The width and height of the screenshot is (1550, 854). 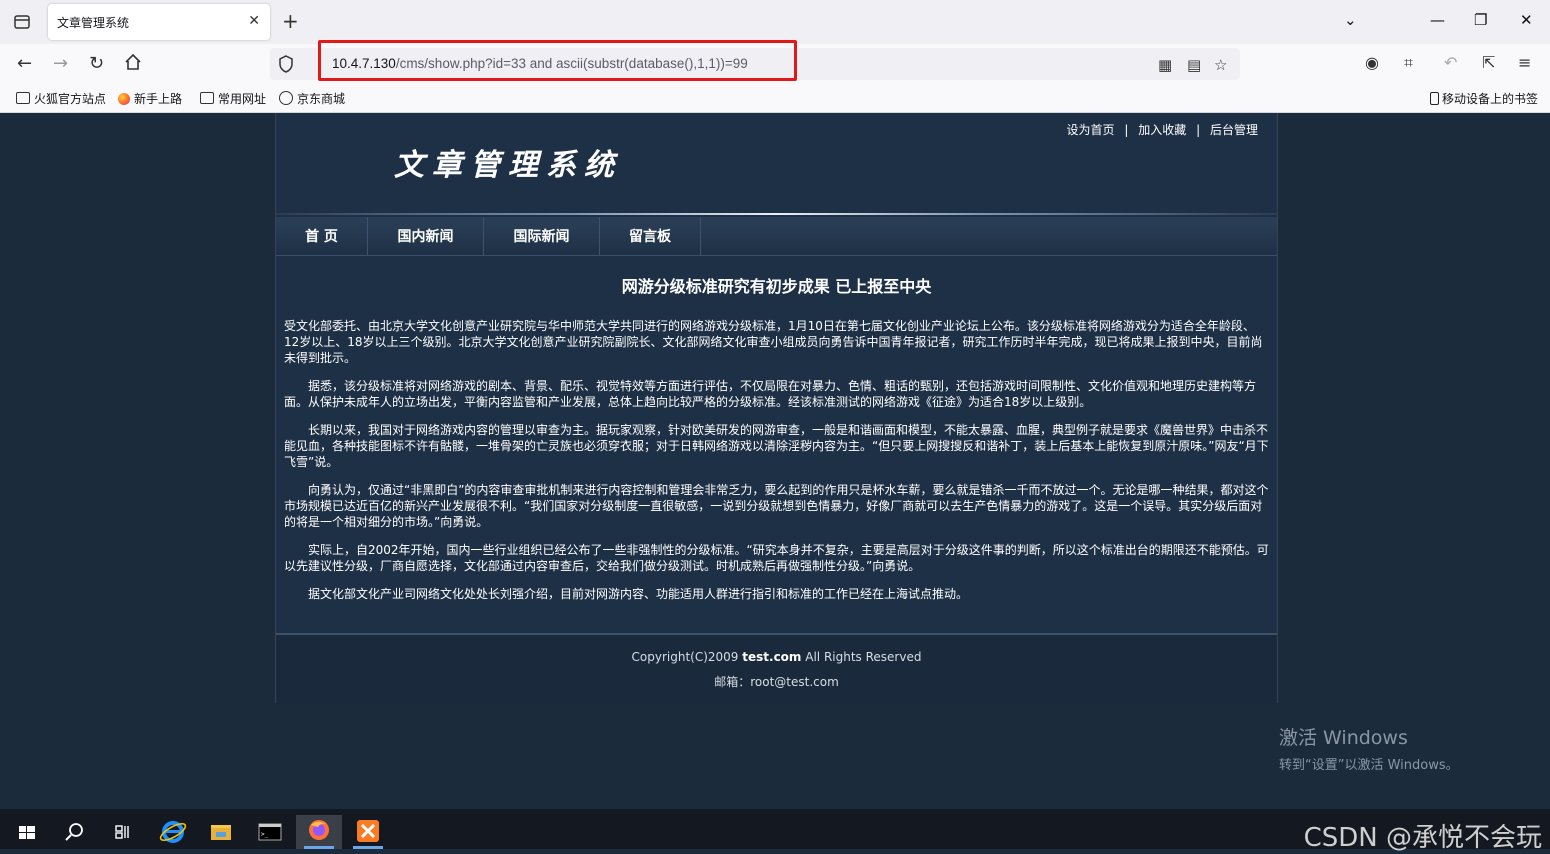 I want to click on footer-email: 邮箱：root@test.com, so click(x=776, y=682).